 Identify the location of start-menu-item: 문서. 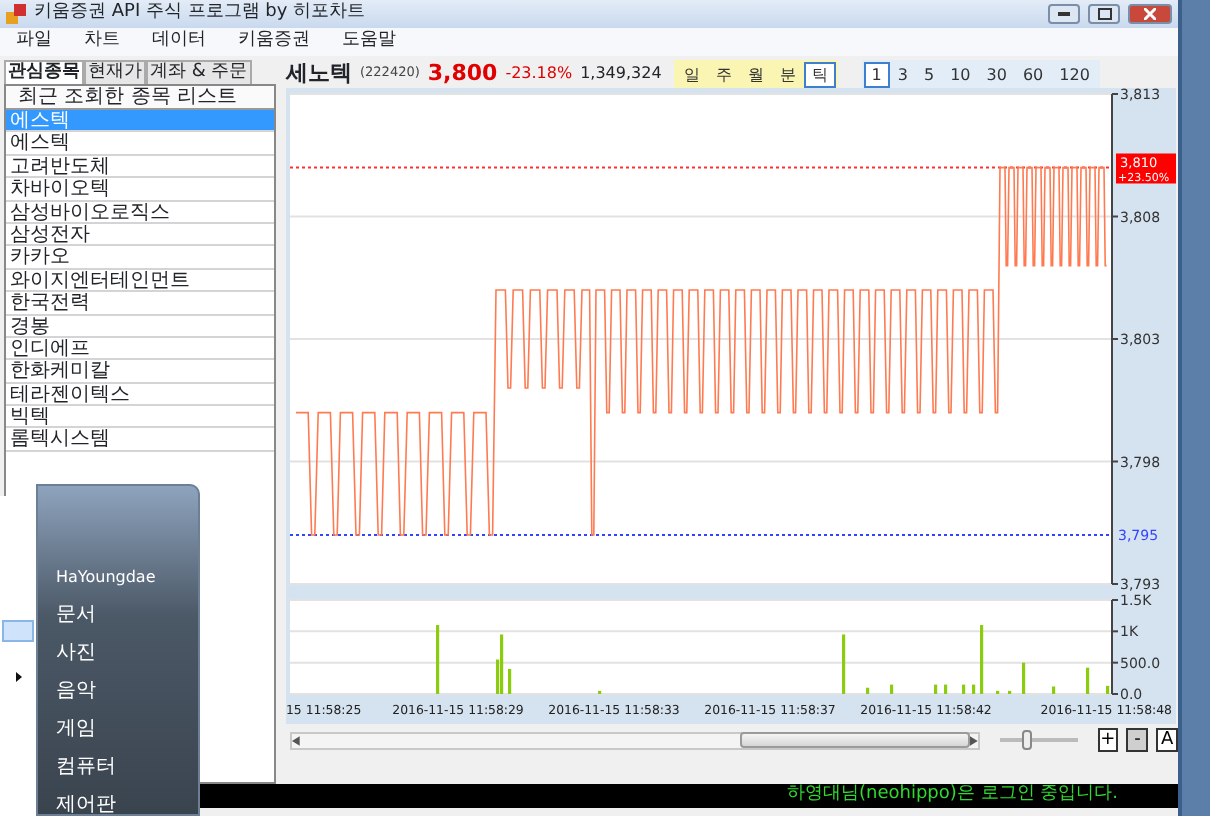
(127, 616).